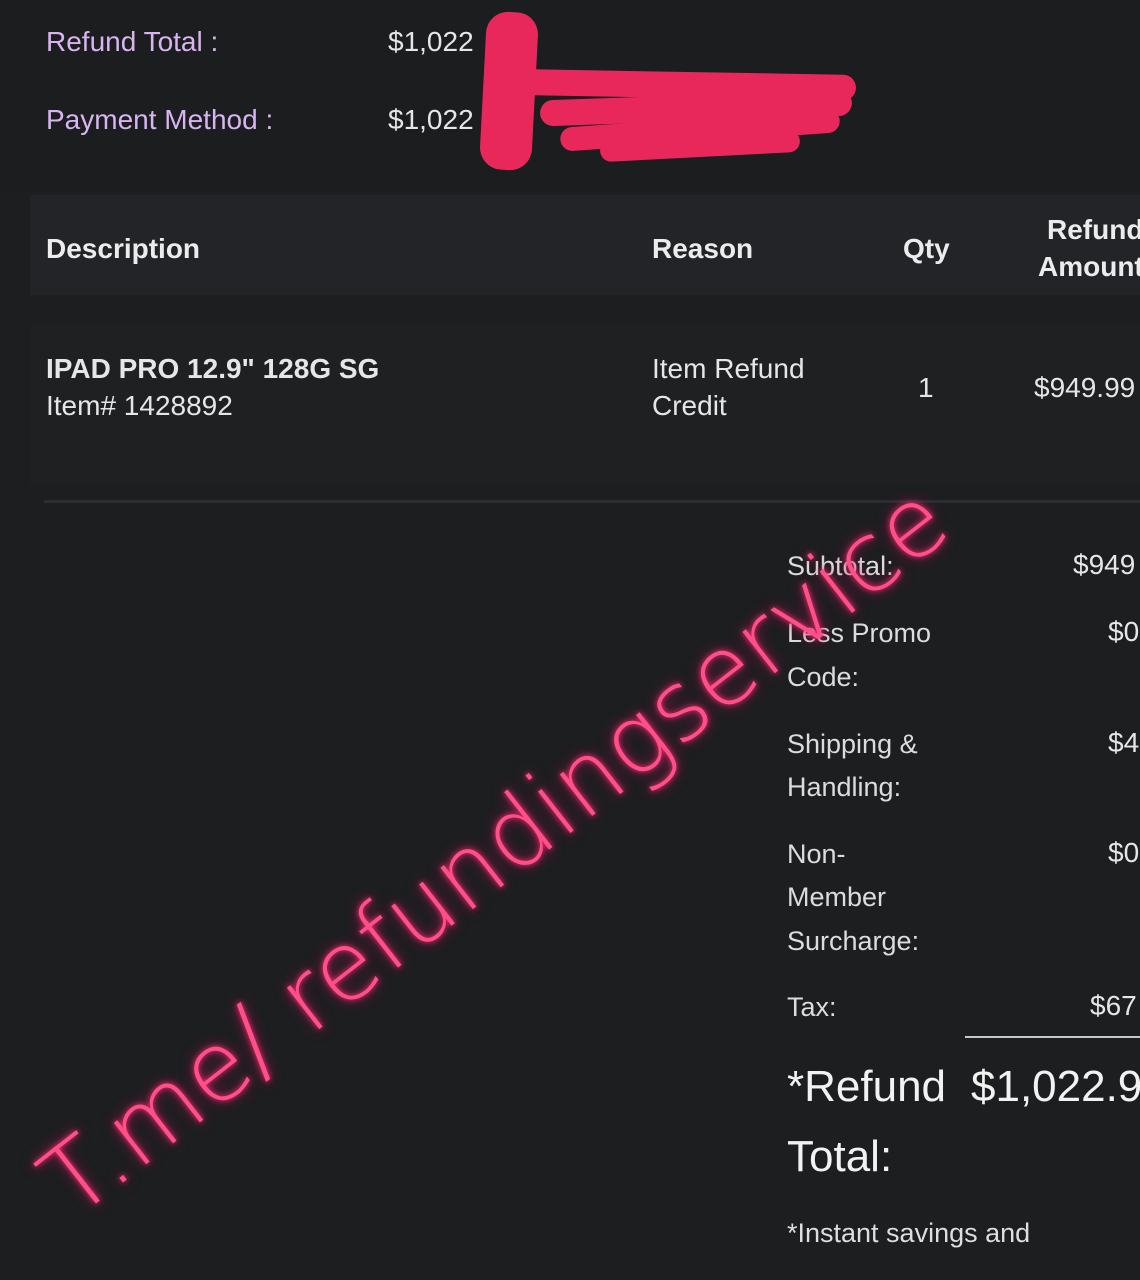 This screenshot has width=1140, height=1280. I want to click on subtotal-value: $949, so click(1104, 564).